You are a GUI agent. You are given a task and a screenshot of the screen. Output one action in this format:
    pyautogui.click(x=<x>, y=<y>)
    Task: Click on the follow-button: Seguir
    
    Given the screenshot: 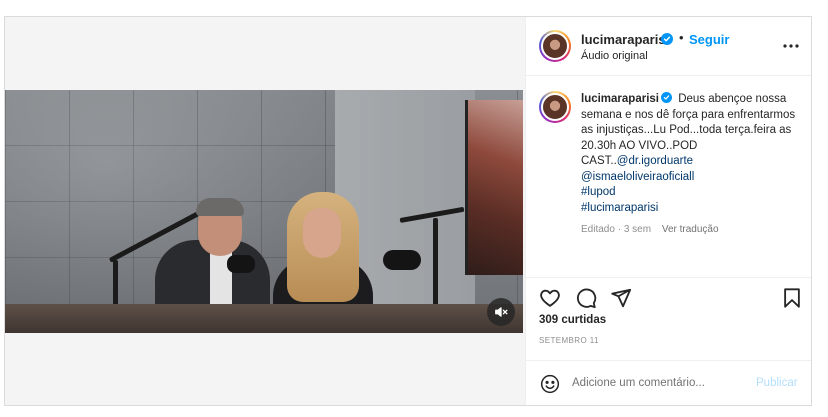 What is the action you would take?
    pyautogui.click(x=709, y=39)
    